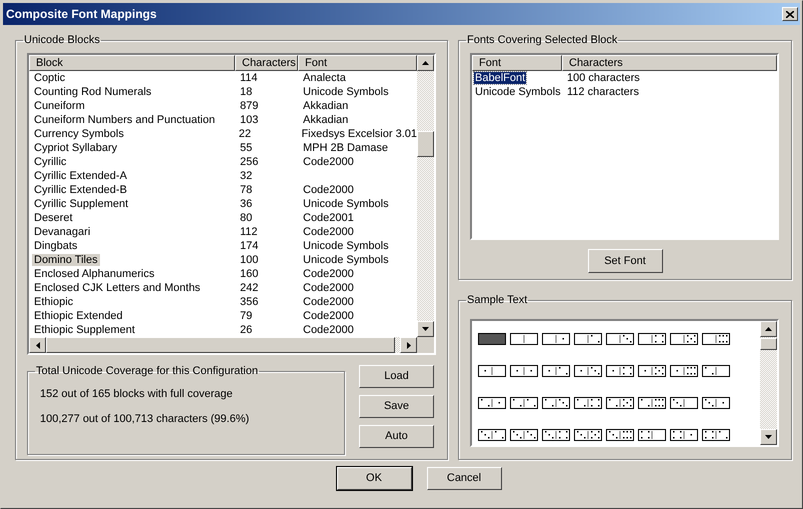  Describe the element at coordinates (117, 288) in the screenshot. I see `block-name: Enclosed CJK Letters and Months` at that location.